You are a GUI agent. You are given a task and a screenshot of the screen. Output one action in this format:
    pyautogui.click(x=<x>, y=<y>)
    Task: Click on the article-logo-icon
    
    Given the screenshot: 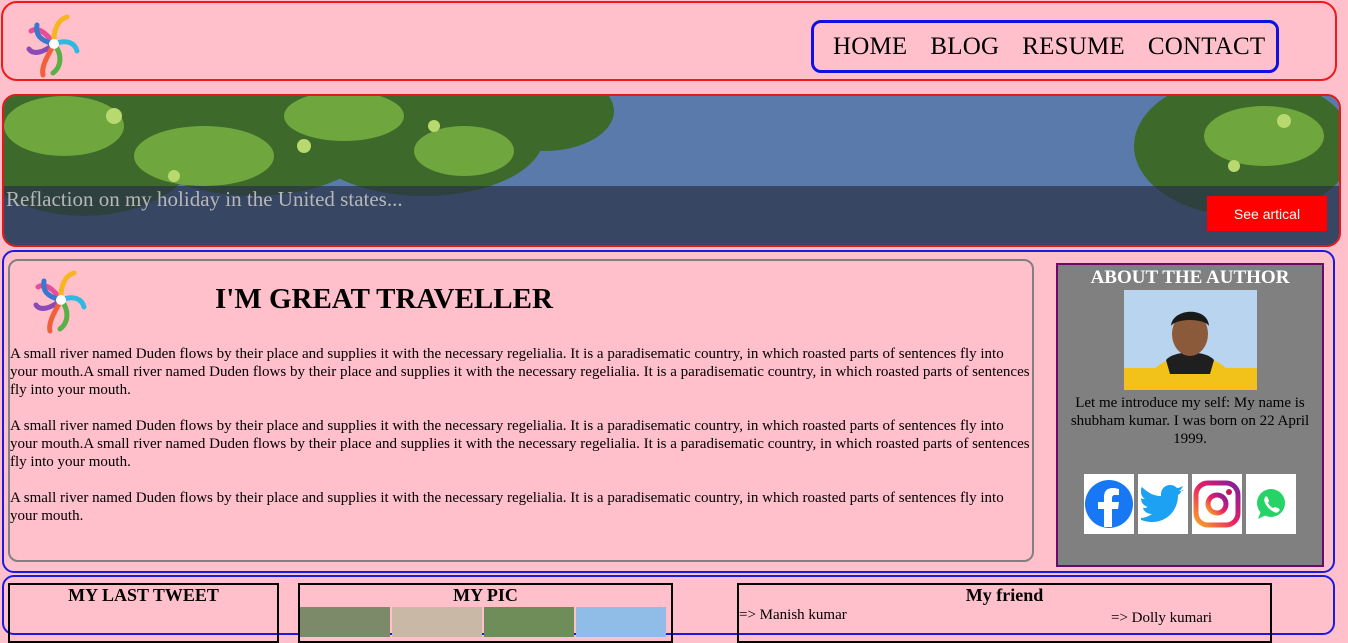 What is the action you would take?
    pyautogui.click(x=61, y=300)
    